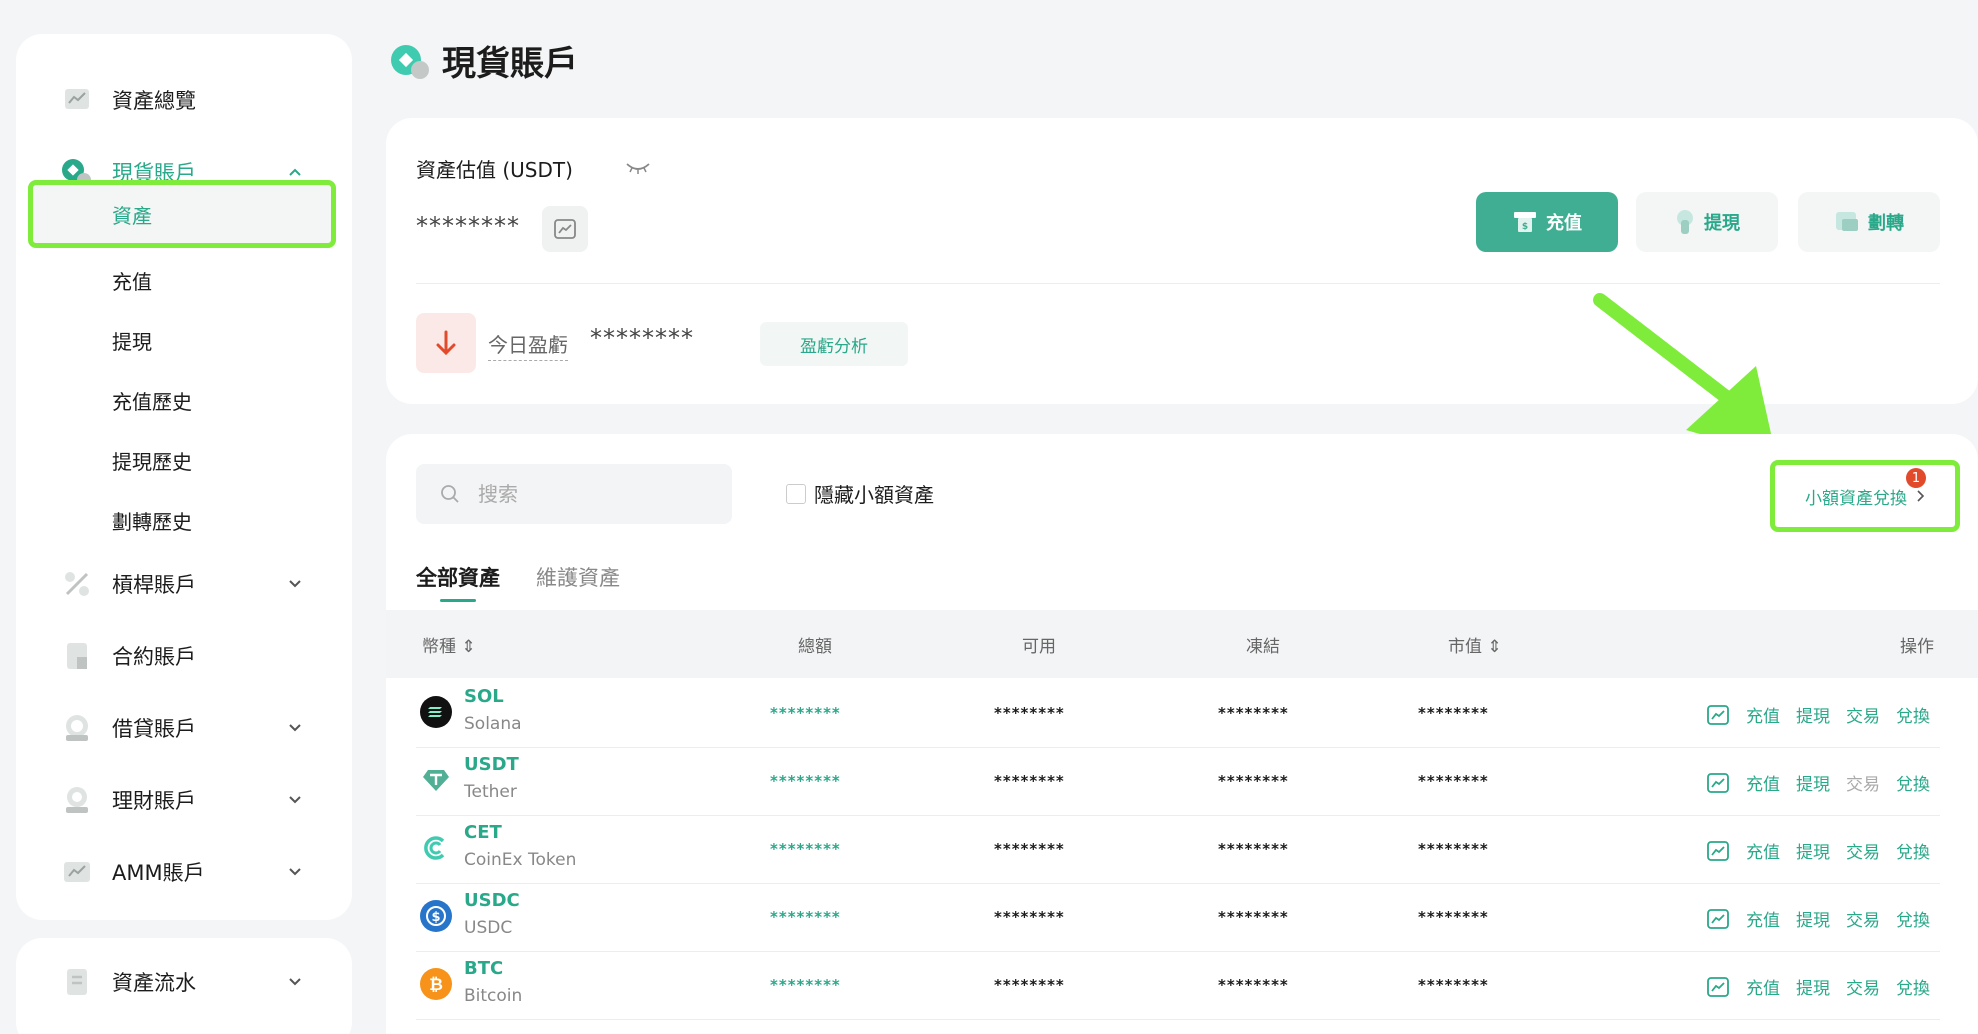  Describe the element at coordinates (578, 577) in the screenshot. I see `tab-maintenance-assets: 維護資產` at that location.